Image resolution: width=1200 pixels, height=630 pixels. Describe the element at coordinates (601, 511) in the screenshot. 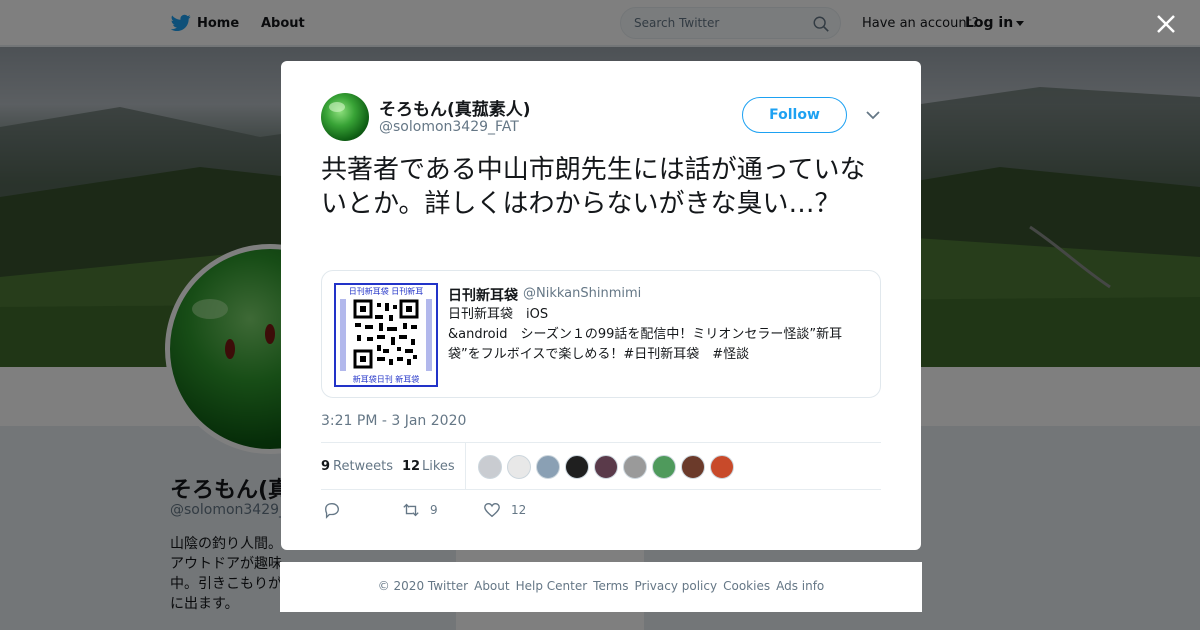

I see `tweet-actions: 9 12` at that location.